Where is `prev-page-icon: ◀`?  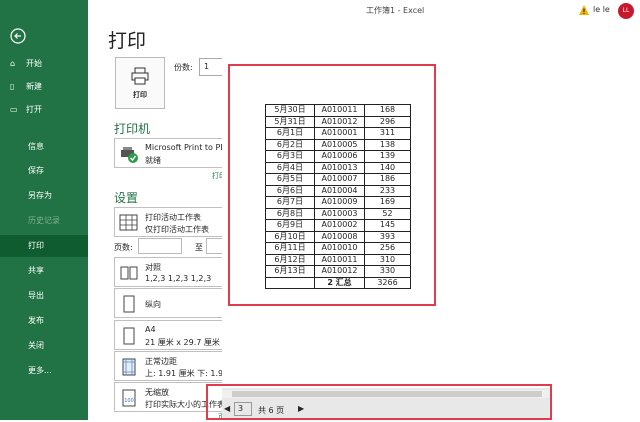
prev-page-icon: ◀ is located at coordinates (227, 408).